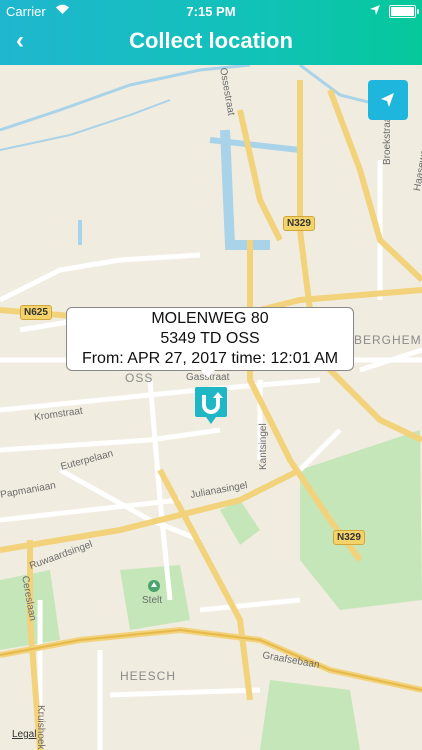 The width and height of the screenshot is (422, 750). Describe the element at coordinates (36, 312) in the screenshot. I see `road-shield-n625: N625` at that location.